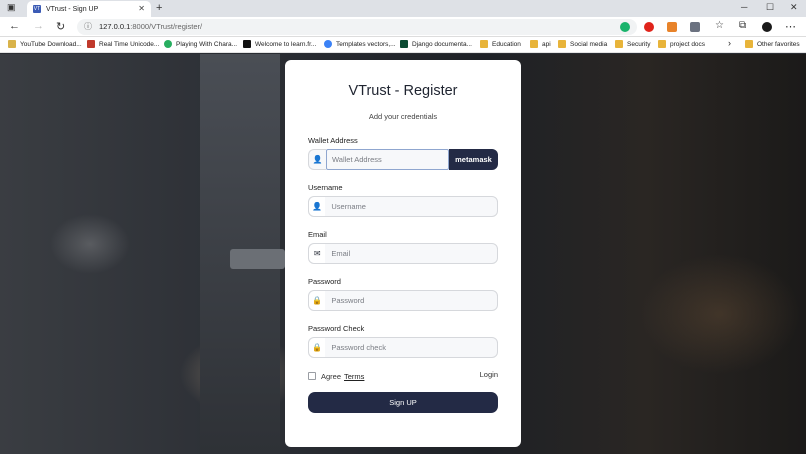 The height and width of the screenshot is (454, 806). What do you see at coordinates (672, 27) in the screenshot?
I see `metamask-extension-icon` at bounding box center [672, 27].